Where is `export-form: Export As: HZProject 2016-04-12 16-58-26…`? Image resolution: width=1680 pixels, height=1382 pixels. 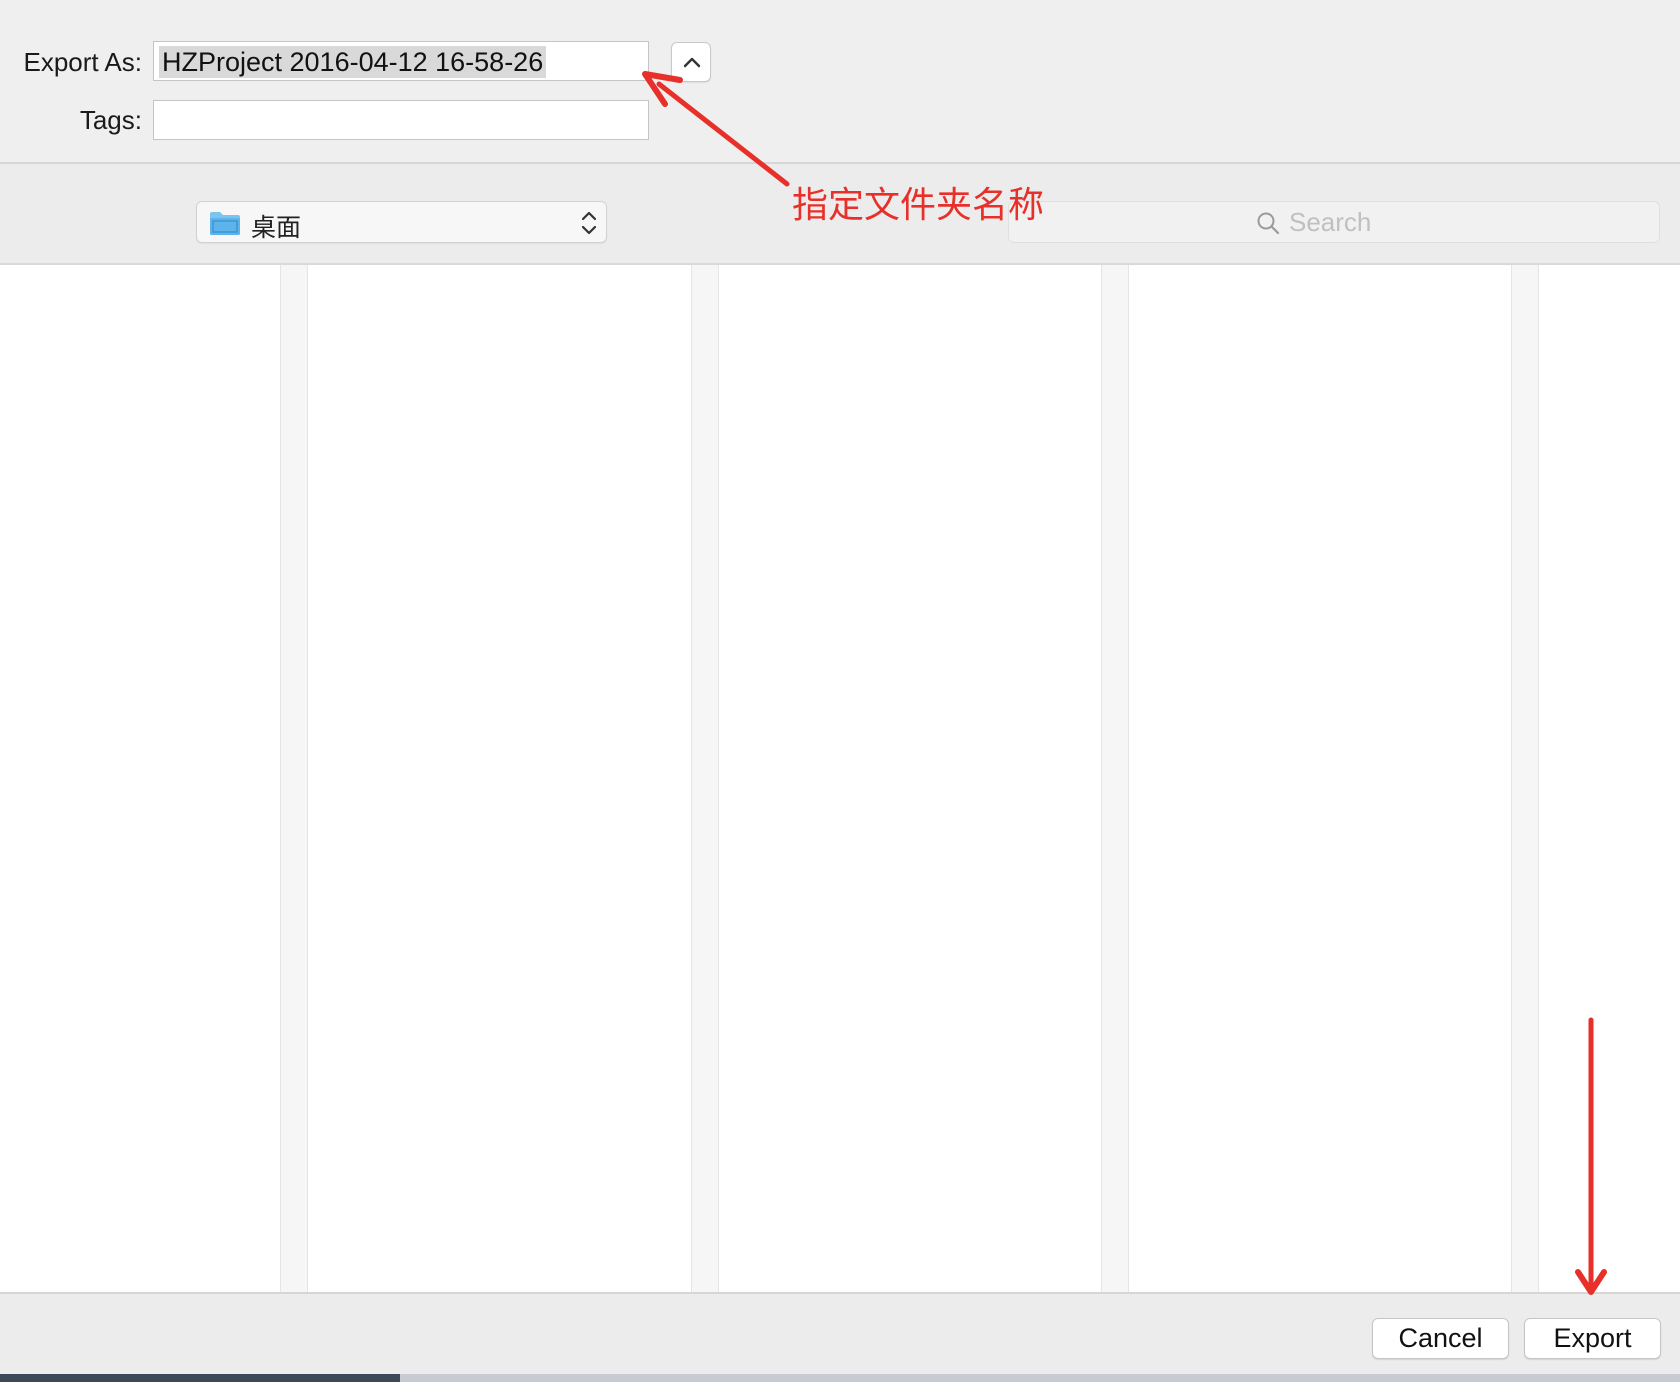 export-form: Export As: HZProject 2016-04-12 16-58-26… is located at coordinates (840, 82).